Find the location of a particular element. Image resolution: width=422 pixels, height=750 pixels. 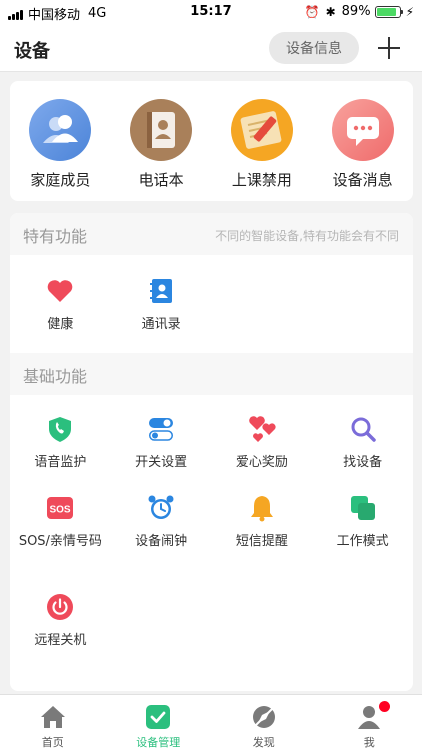

discover-icon is located at coordinates (264, 717).